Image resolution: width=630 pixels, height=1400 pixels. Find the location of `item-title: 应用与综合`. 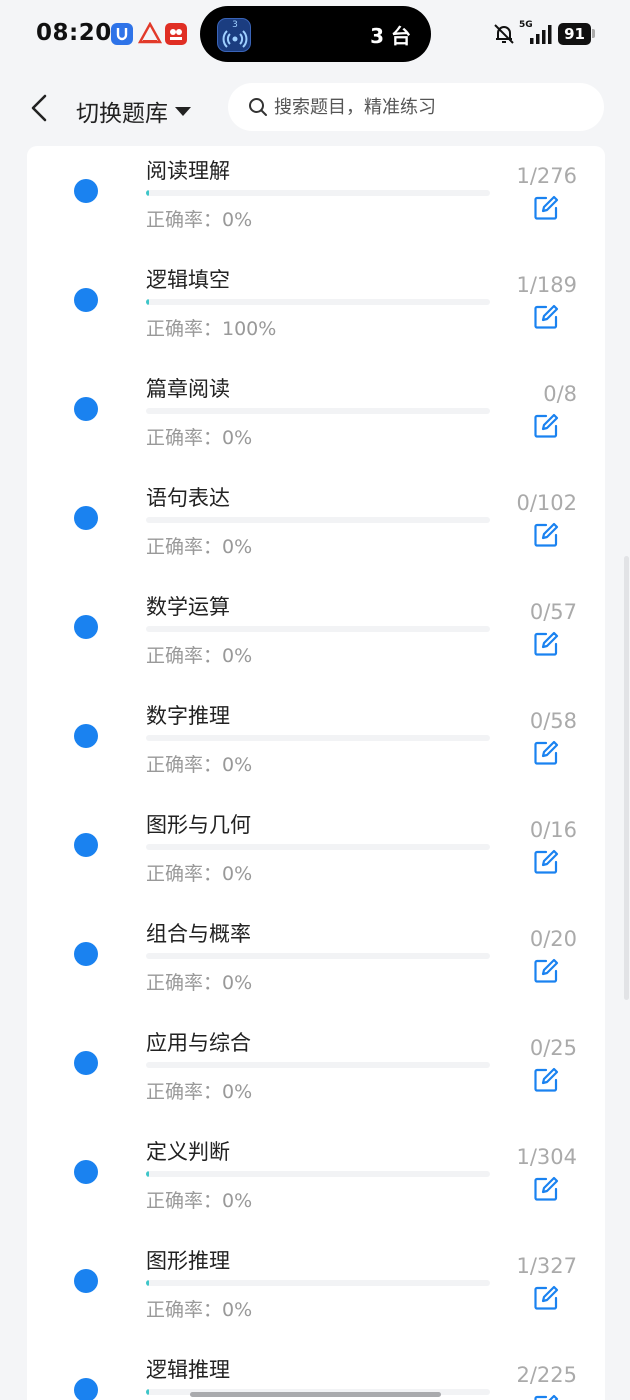

item-title: 应用与综合 is located at coordinates (198, 1043).